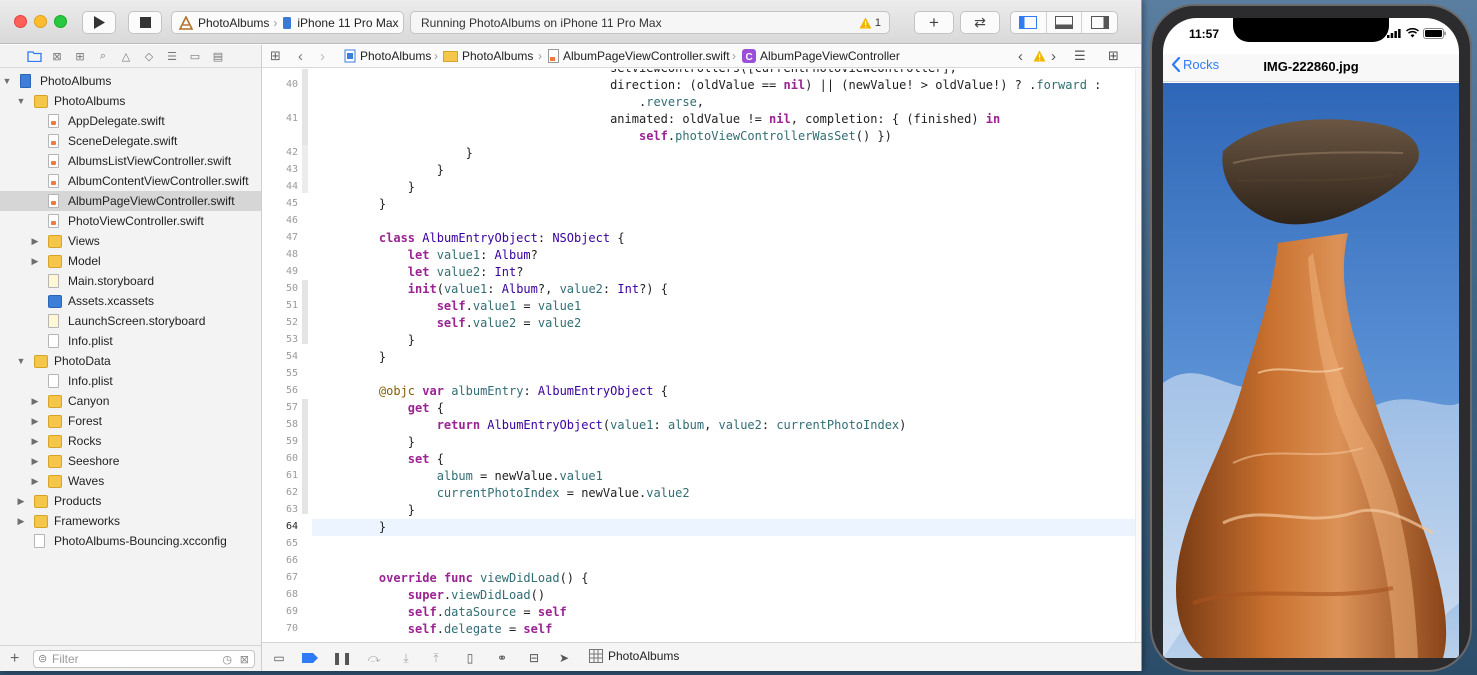 The width and height of the screenshot is (1477, 675). I want to click on minimize-window-button, so click(40, 21).